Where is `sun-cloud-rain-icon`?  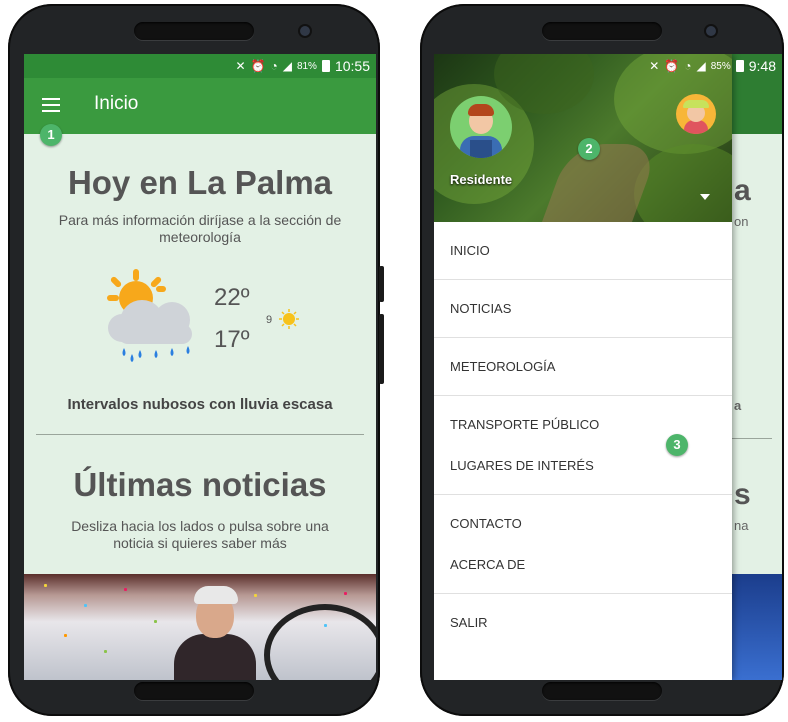 sun-cloud-rain-icon is located at coordinates (149, 315).